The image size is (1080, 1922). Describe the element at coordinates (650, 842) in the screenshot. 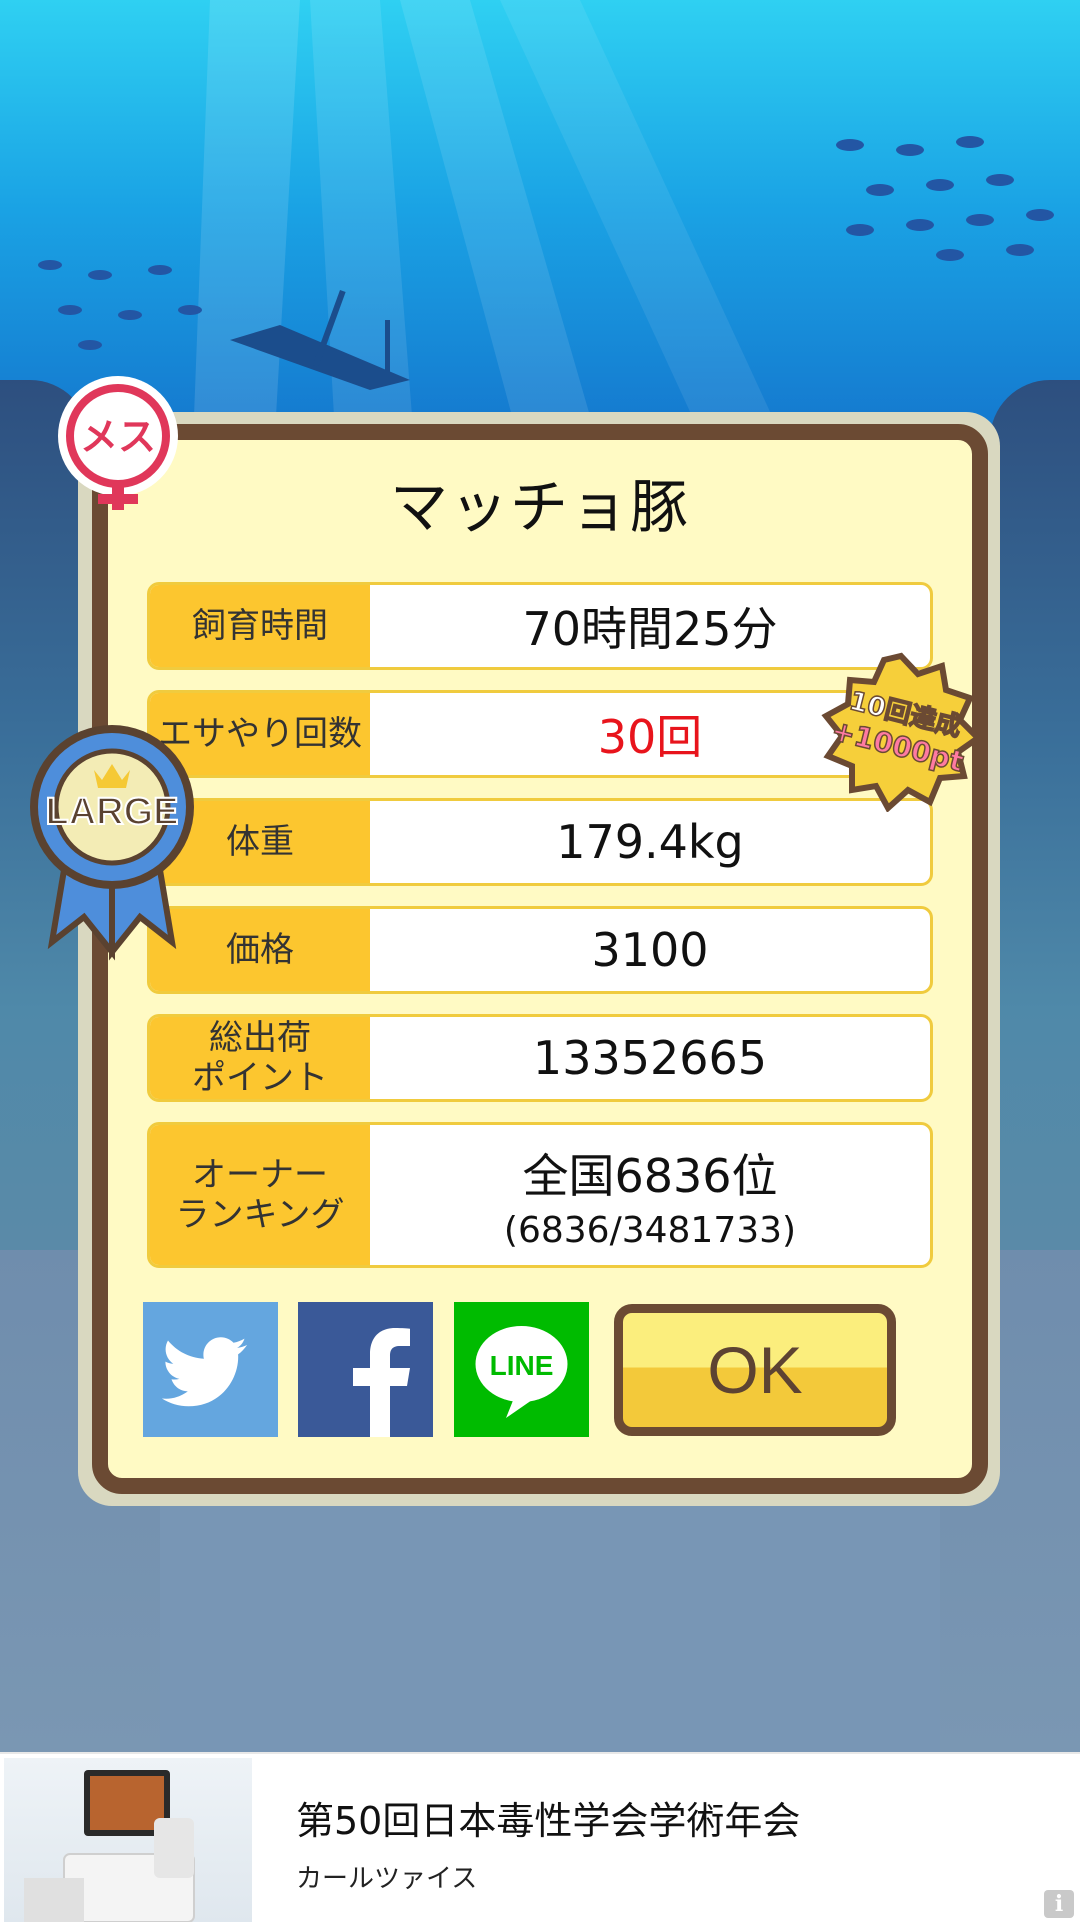

I see `weight-value: 179.4kg` at that location.